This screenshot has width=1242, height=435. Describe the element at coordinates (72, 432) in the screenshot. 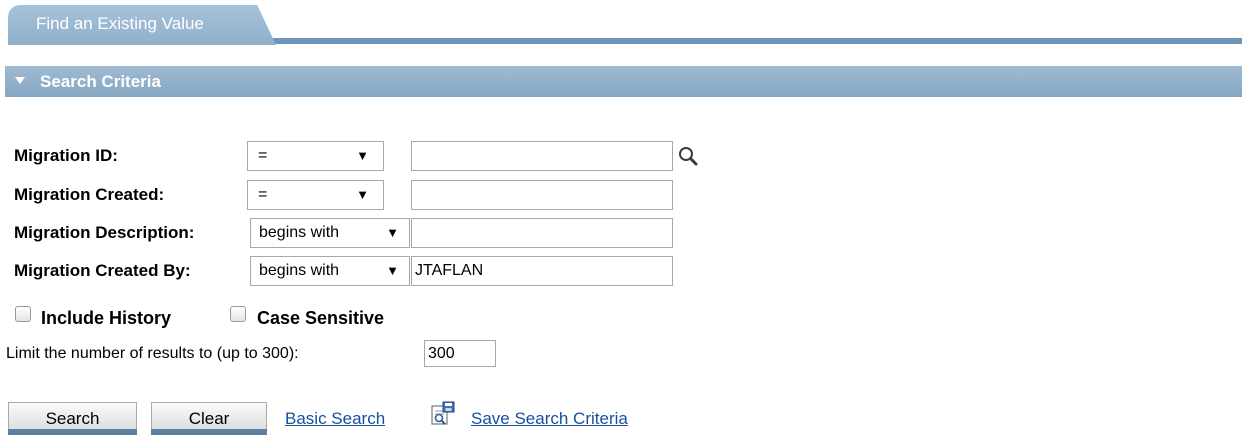

I see `search-button-shadow` at that location.